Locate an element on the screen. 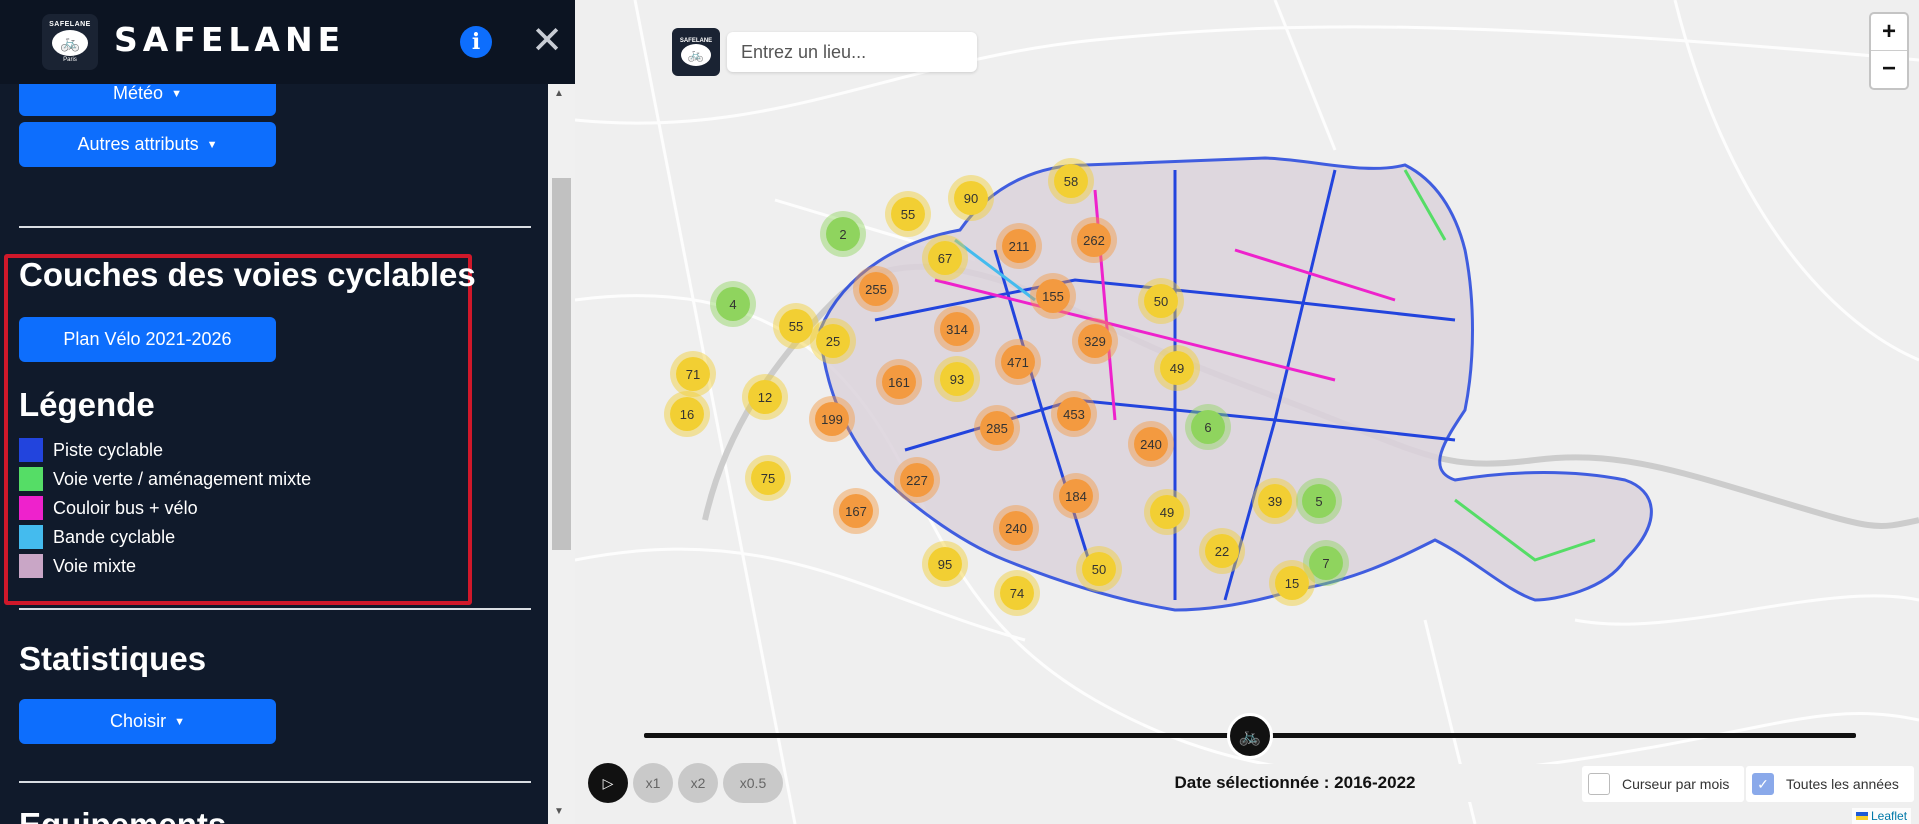  cluster-marker: 16 is located at coordinates (687, 414).